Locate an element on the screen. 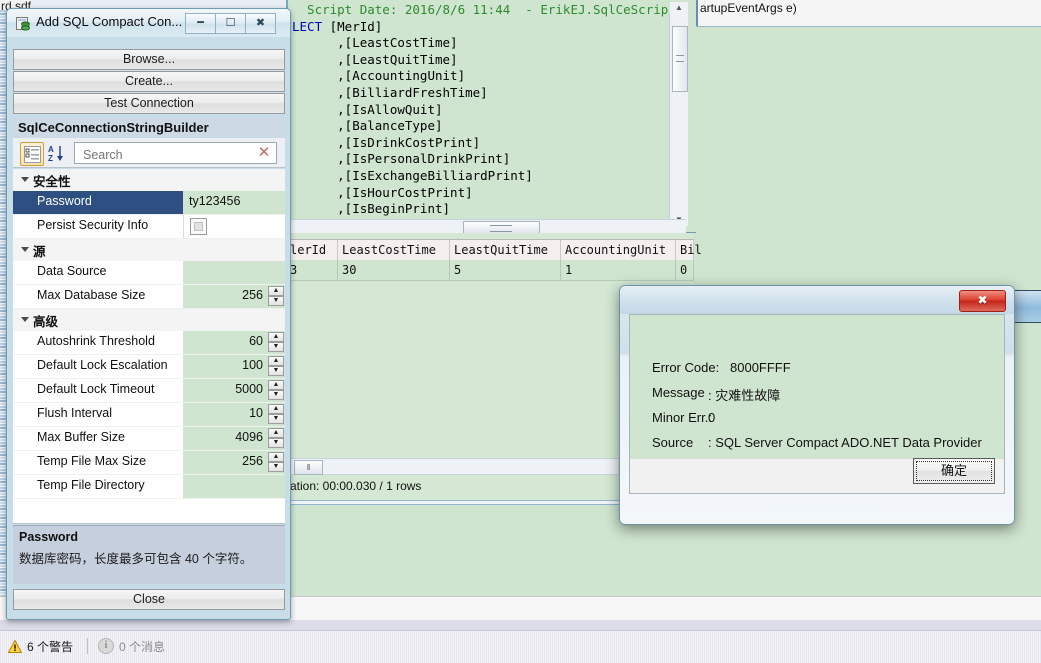 The image size is (1041, 663). property-value-cell: 100 ▲ ▼ is located at coordinates (234, 366).